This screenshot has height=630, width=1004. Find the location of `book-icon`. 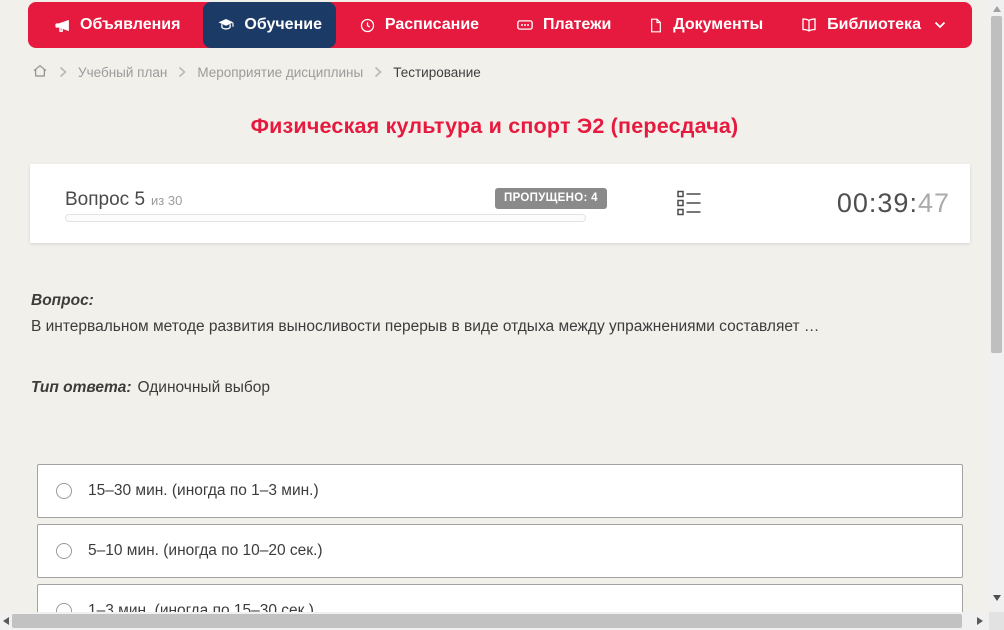

book-icon is located at coordinates (809, 25).